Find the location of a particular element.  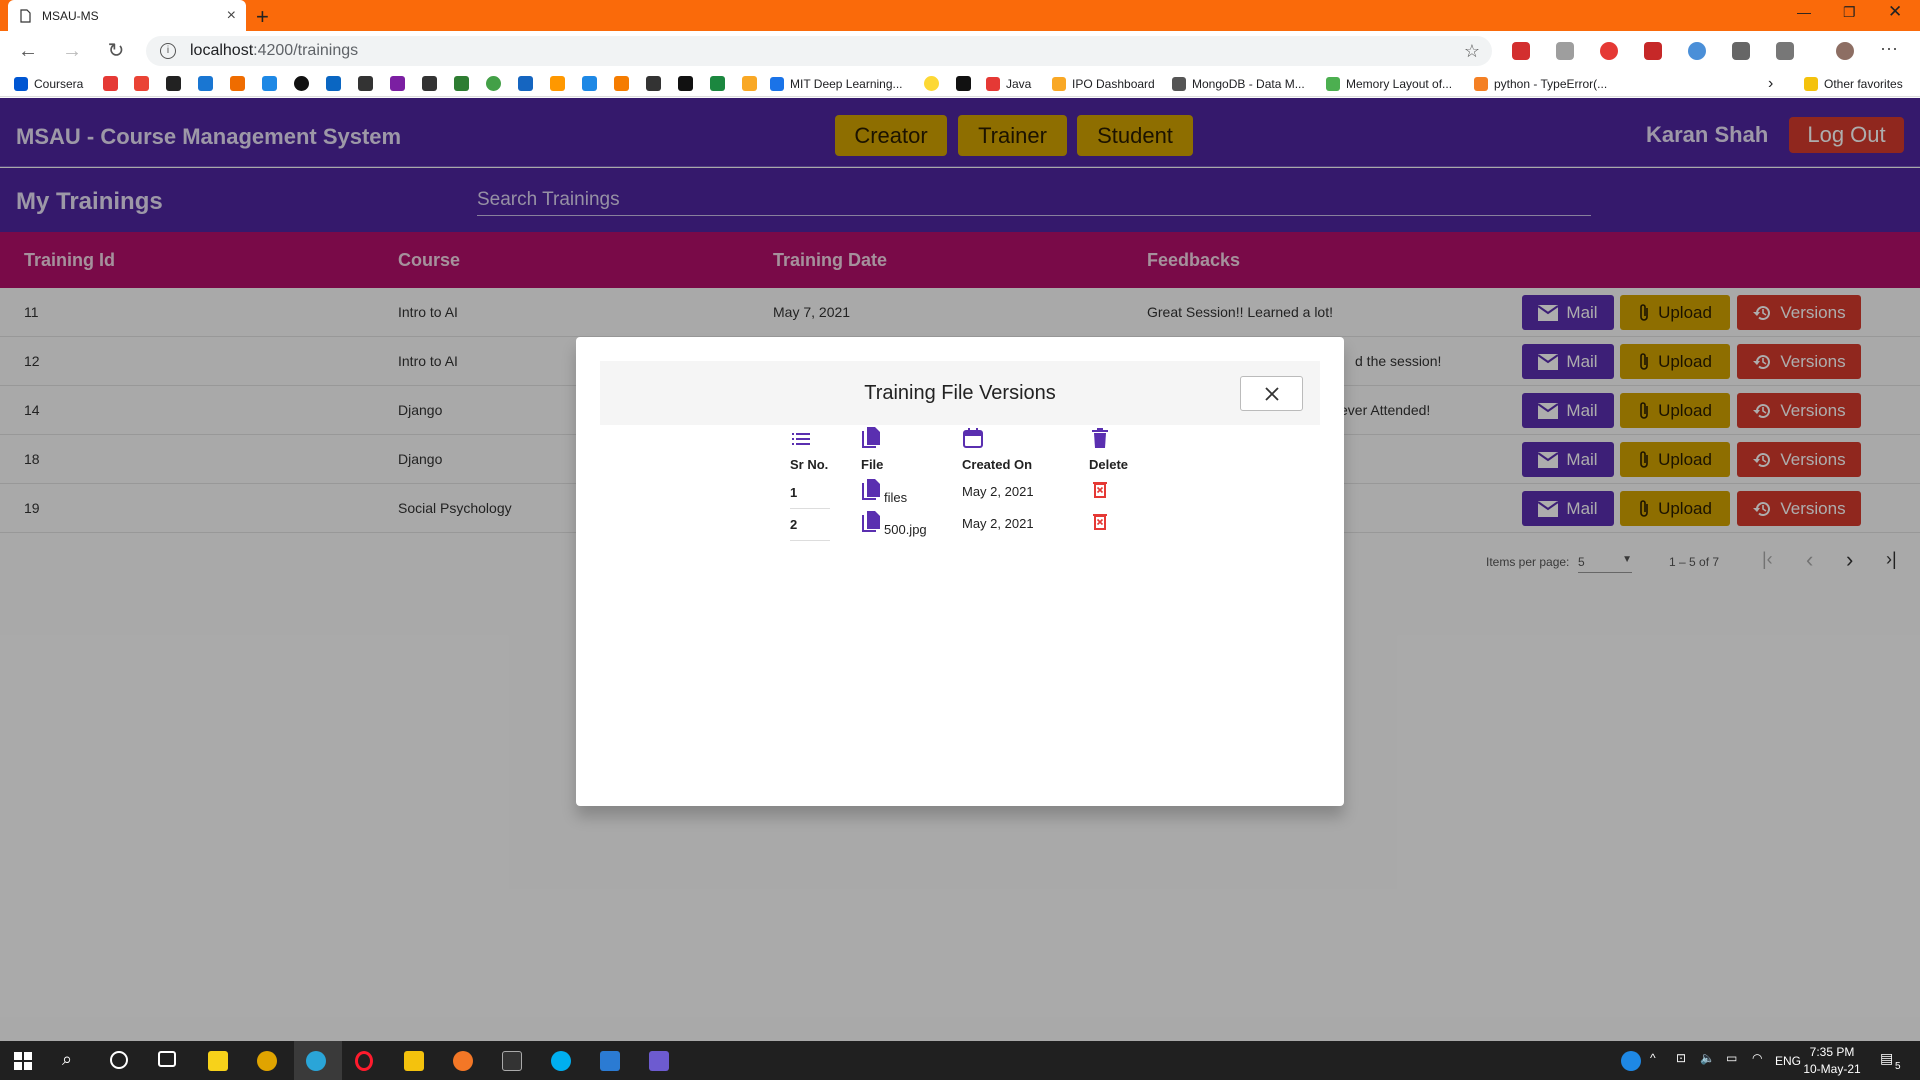

version-file: 500.jpg is located at coordinates (905, 529).